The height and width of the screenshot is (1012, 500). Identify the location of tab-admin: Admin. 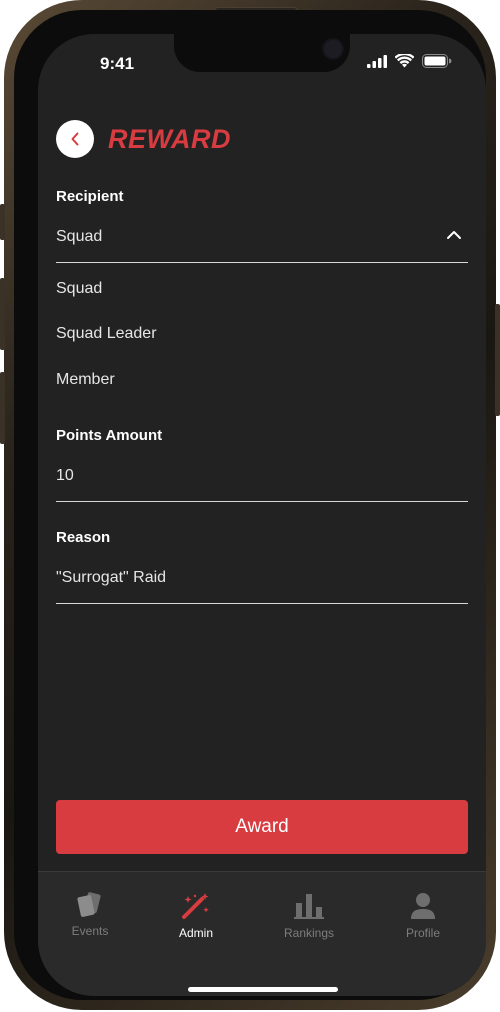
(196, 916).